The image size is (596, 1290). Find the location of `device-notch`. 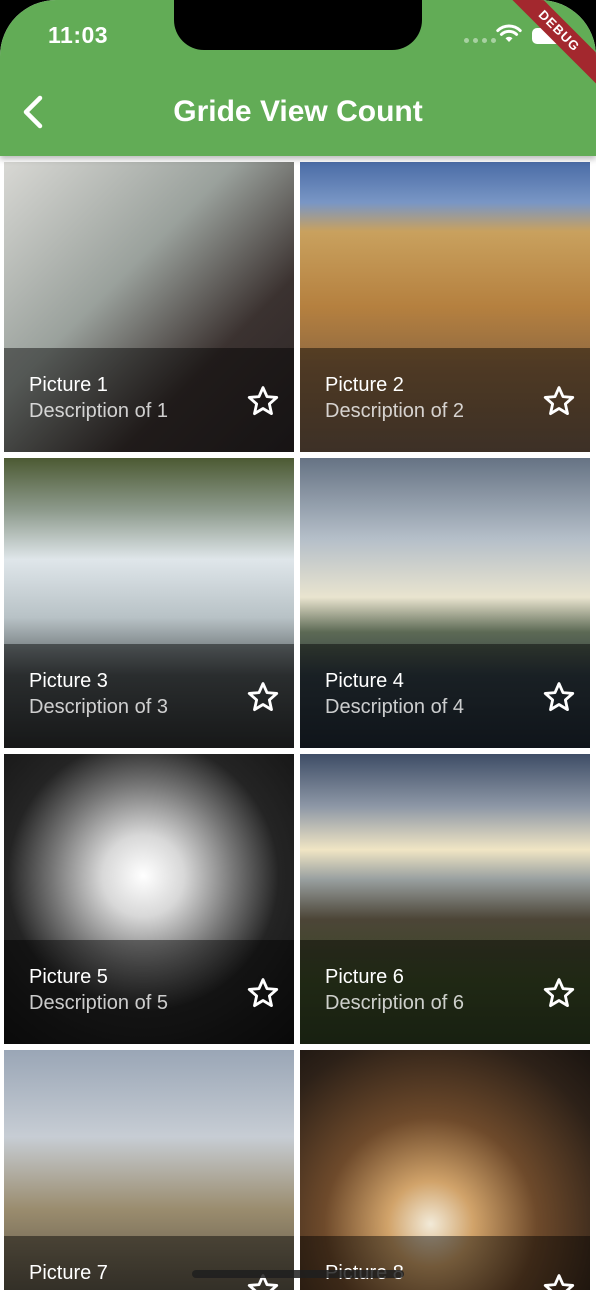

device-notch is located at coordinates (298, 25).